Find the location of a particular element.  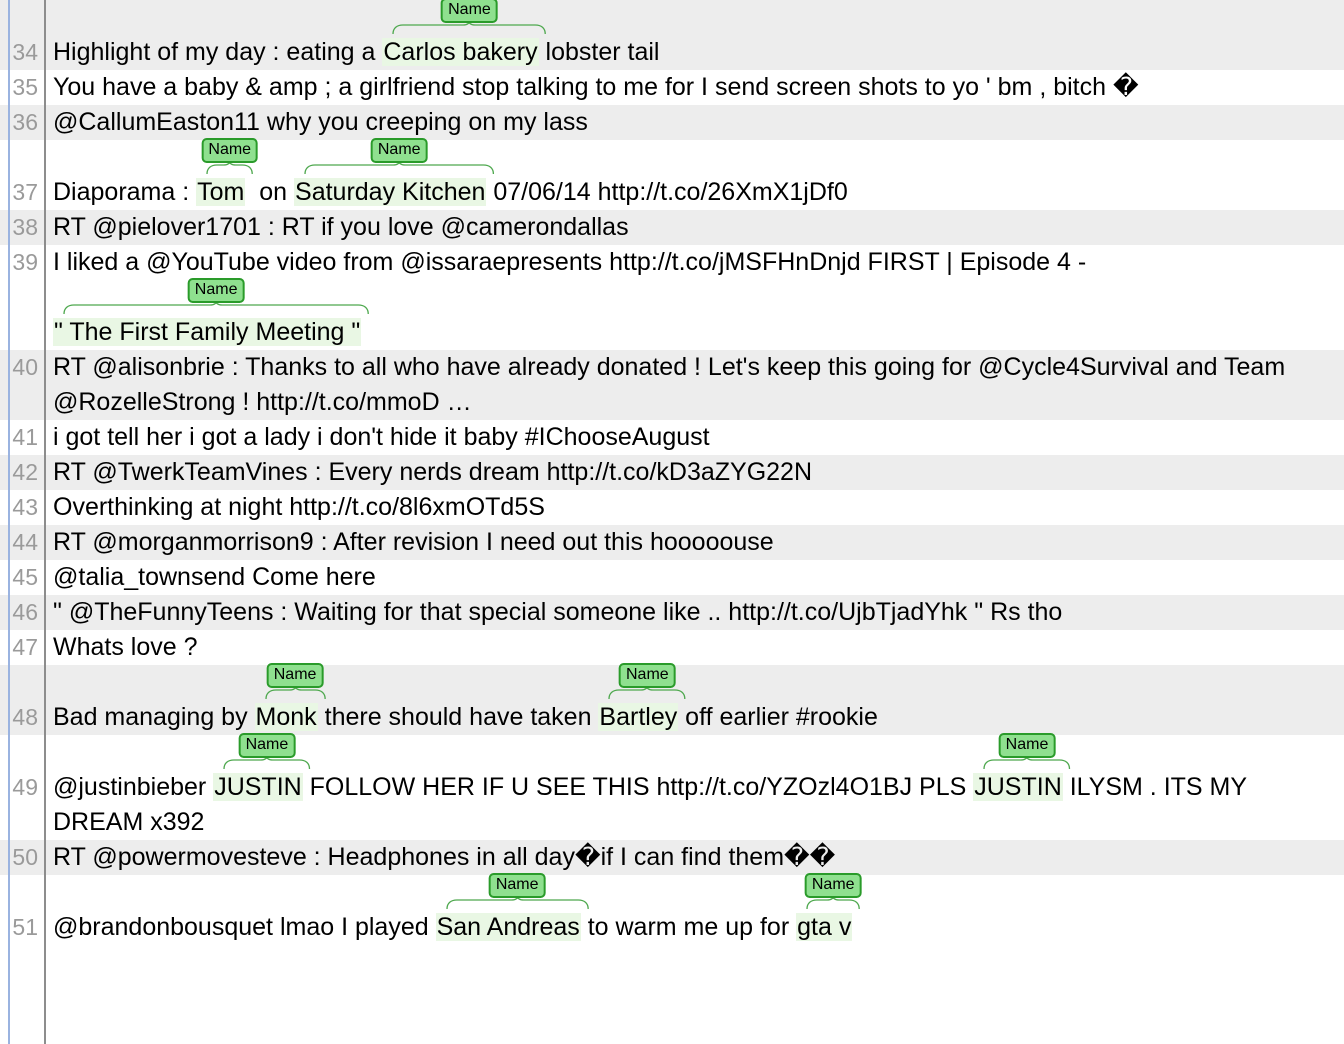

entity-span: Tom is located at coordinates (221, 192).